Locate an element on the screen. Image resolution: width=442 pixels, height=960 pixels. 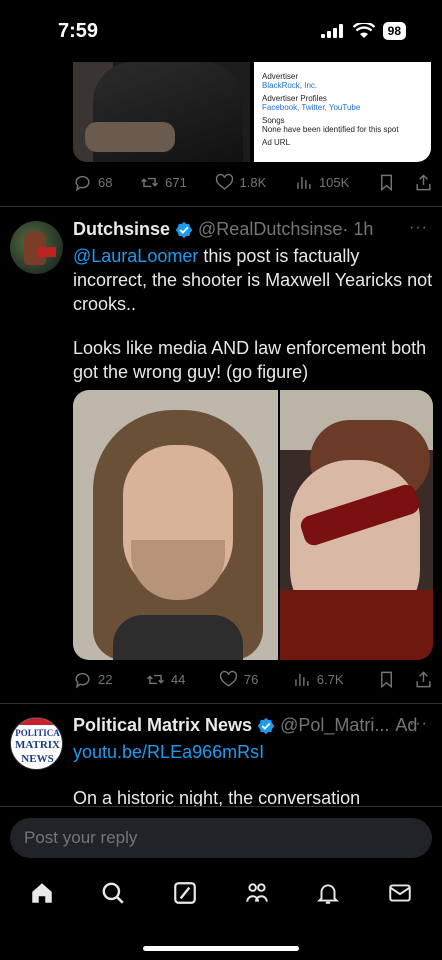
status-time: 7:59 is located at coordinates (78, 31).